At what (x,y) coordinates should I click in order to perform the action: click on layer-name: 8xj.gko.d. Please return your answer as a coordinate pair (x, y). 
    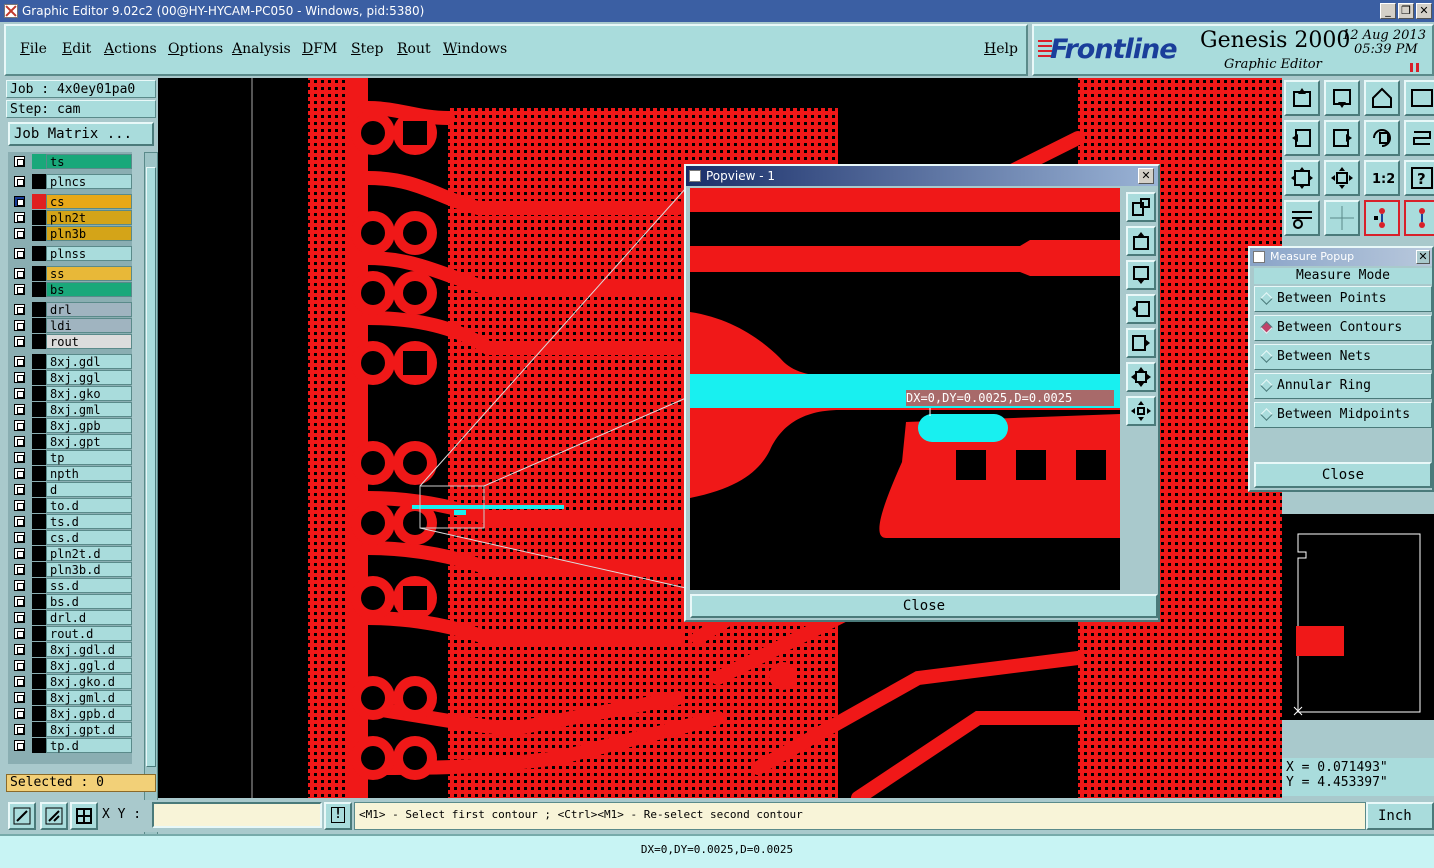
    Looking at the image, I should click on (89, 681).